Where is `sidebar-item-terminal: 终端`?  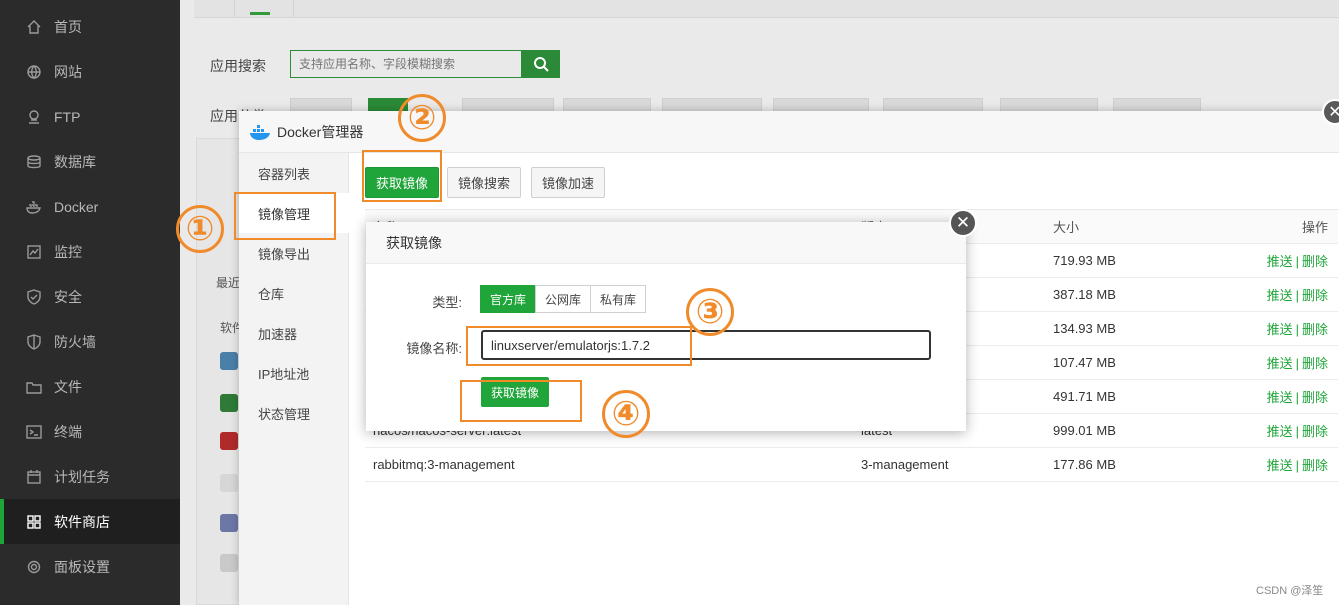 sidebar-item-terminal: 终端 is located at coordinates (90, 431).